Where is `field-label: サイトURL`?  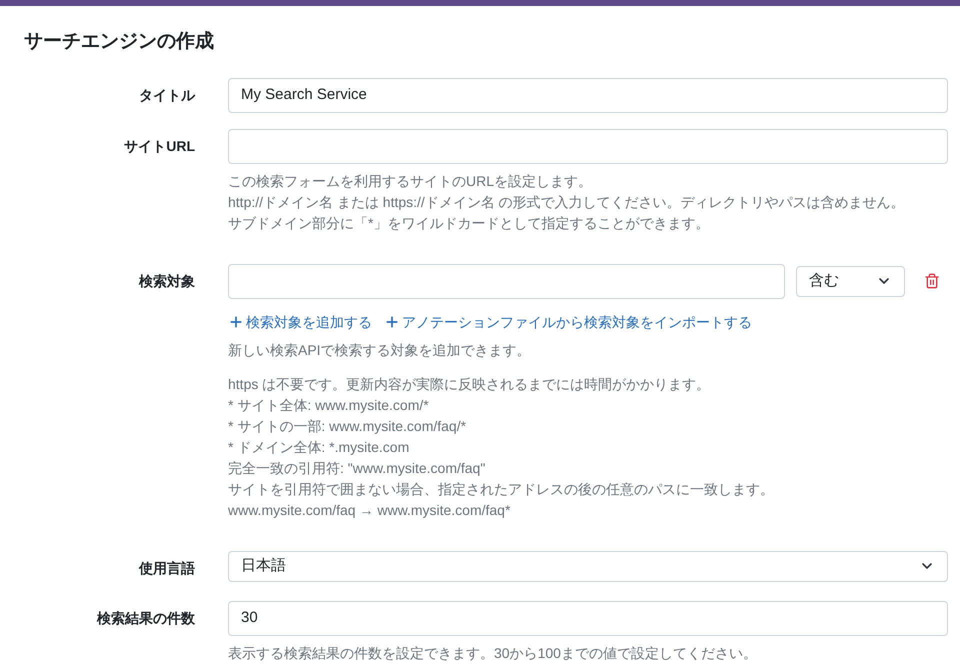 field-label: サイトURL is located at coordinates (159, 146).